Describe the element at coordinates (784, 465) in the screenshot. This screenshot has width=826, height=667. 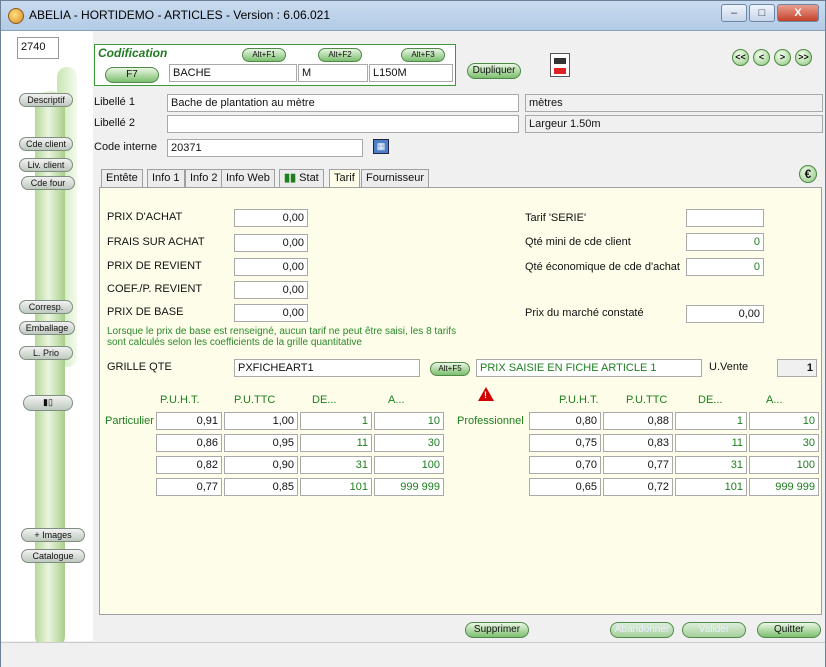
I see `professionnel-price-cell: 100` at that location.